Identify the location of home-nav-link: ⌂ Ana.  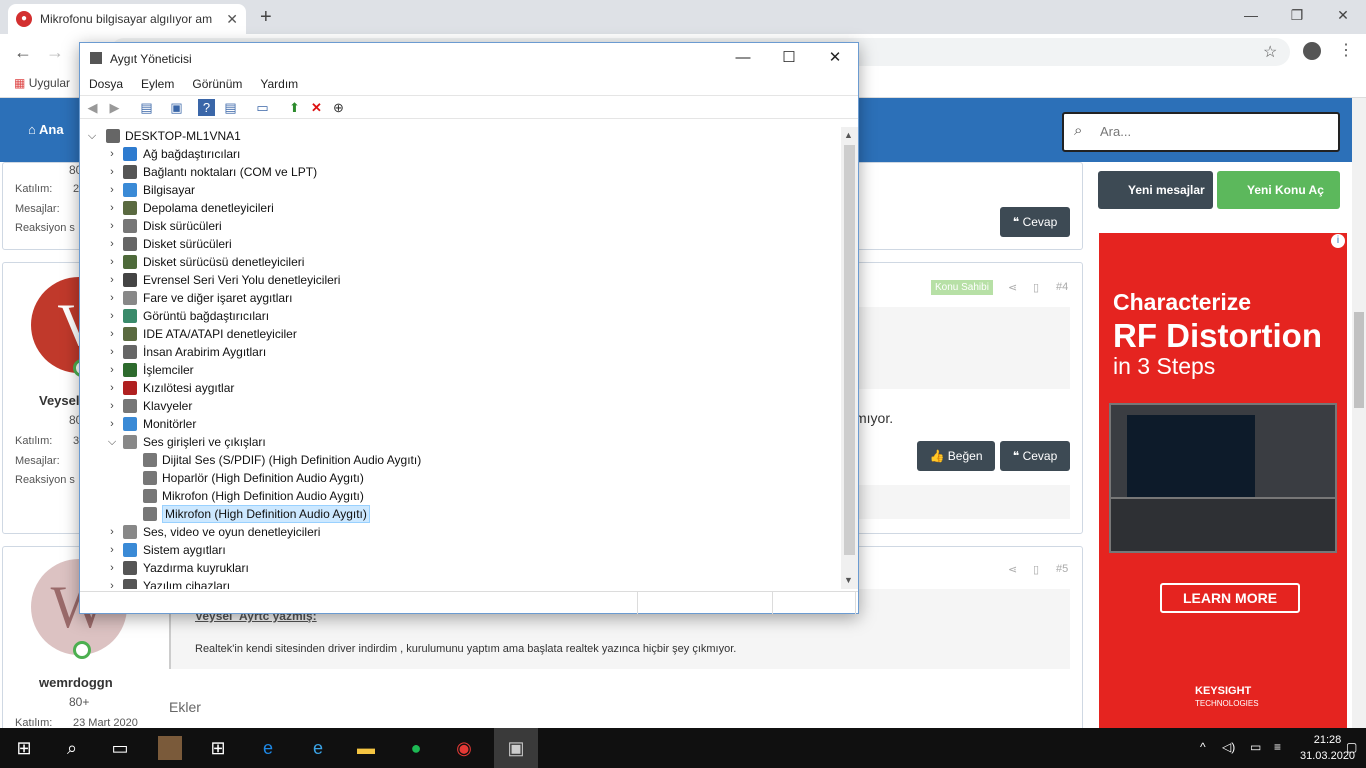
(46, 129).